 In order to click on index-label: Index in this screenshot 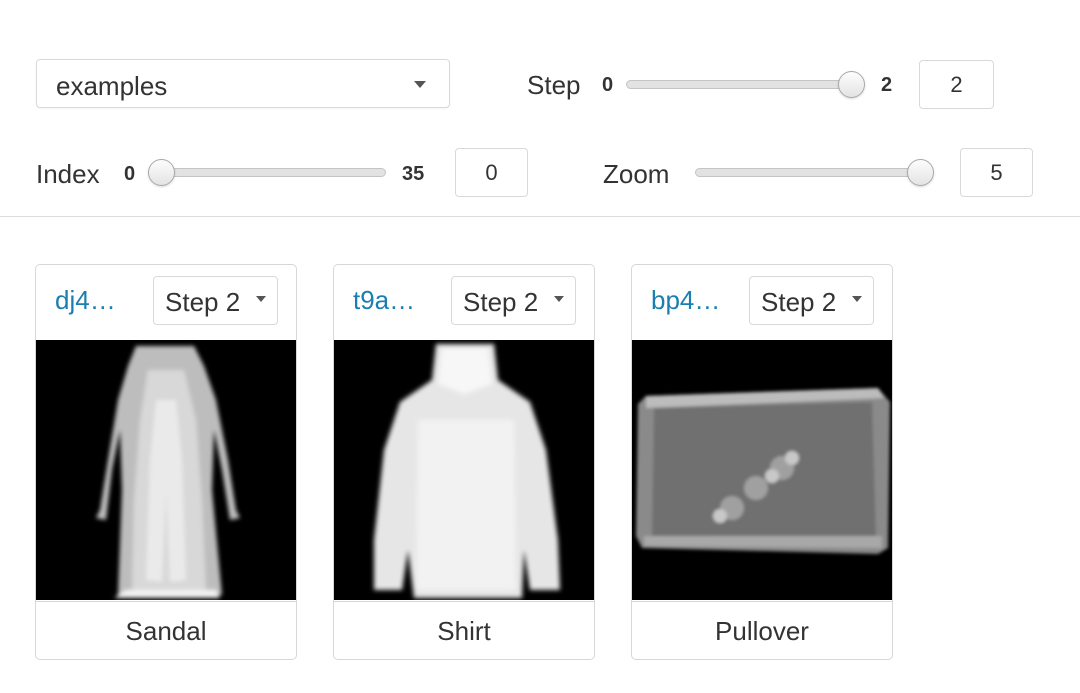, I will do `click(68, 174)`.